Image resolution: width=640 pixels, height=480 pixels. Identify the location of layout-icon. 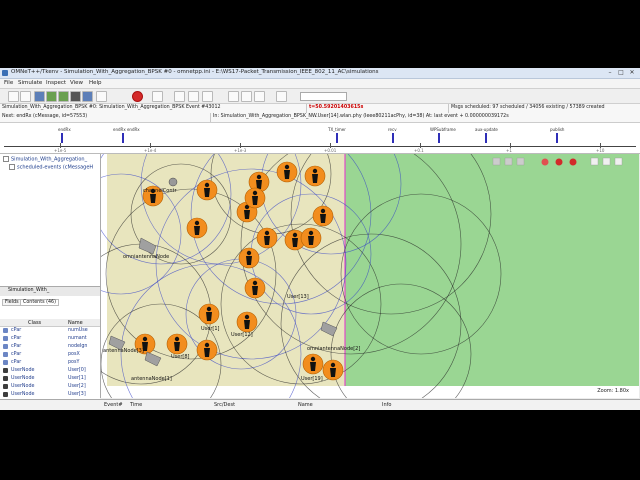
(259, 96).